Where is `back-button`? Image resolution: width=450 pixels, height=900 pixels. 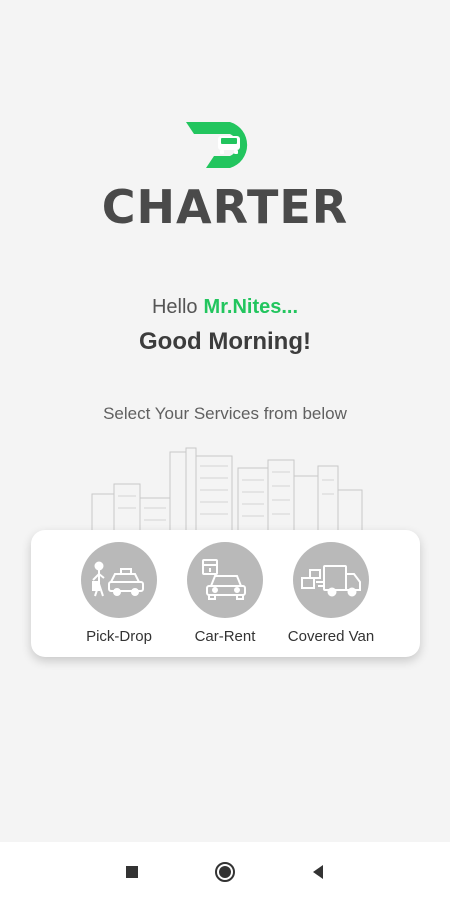 back-button is located at coordinates (318, 872).